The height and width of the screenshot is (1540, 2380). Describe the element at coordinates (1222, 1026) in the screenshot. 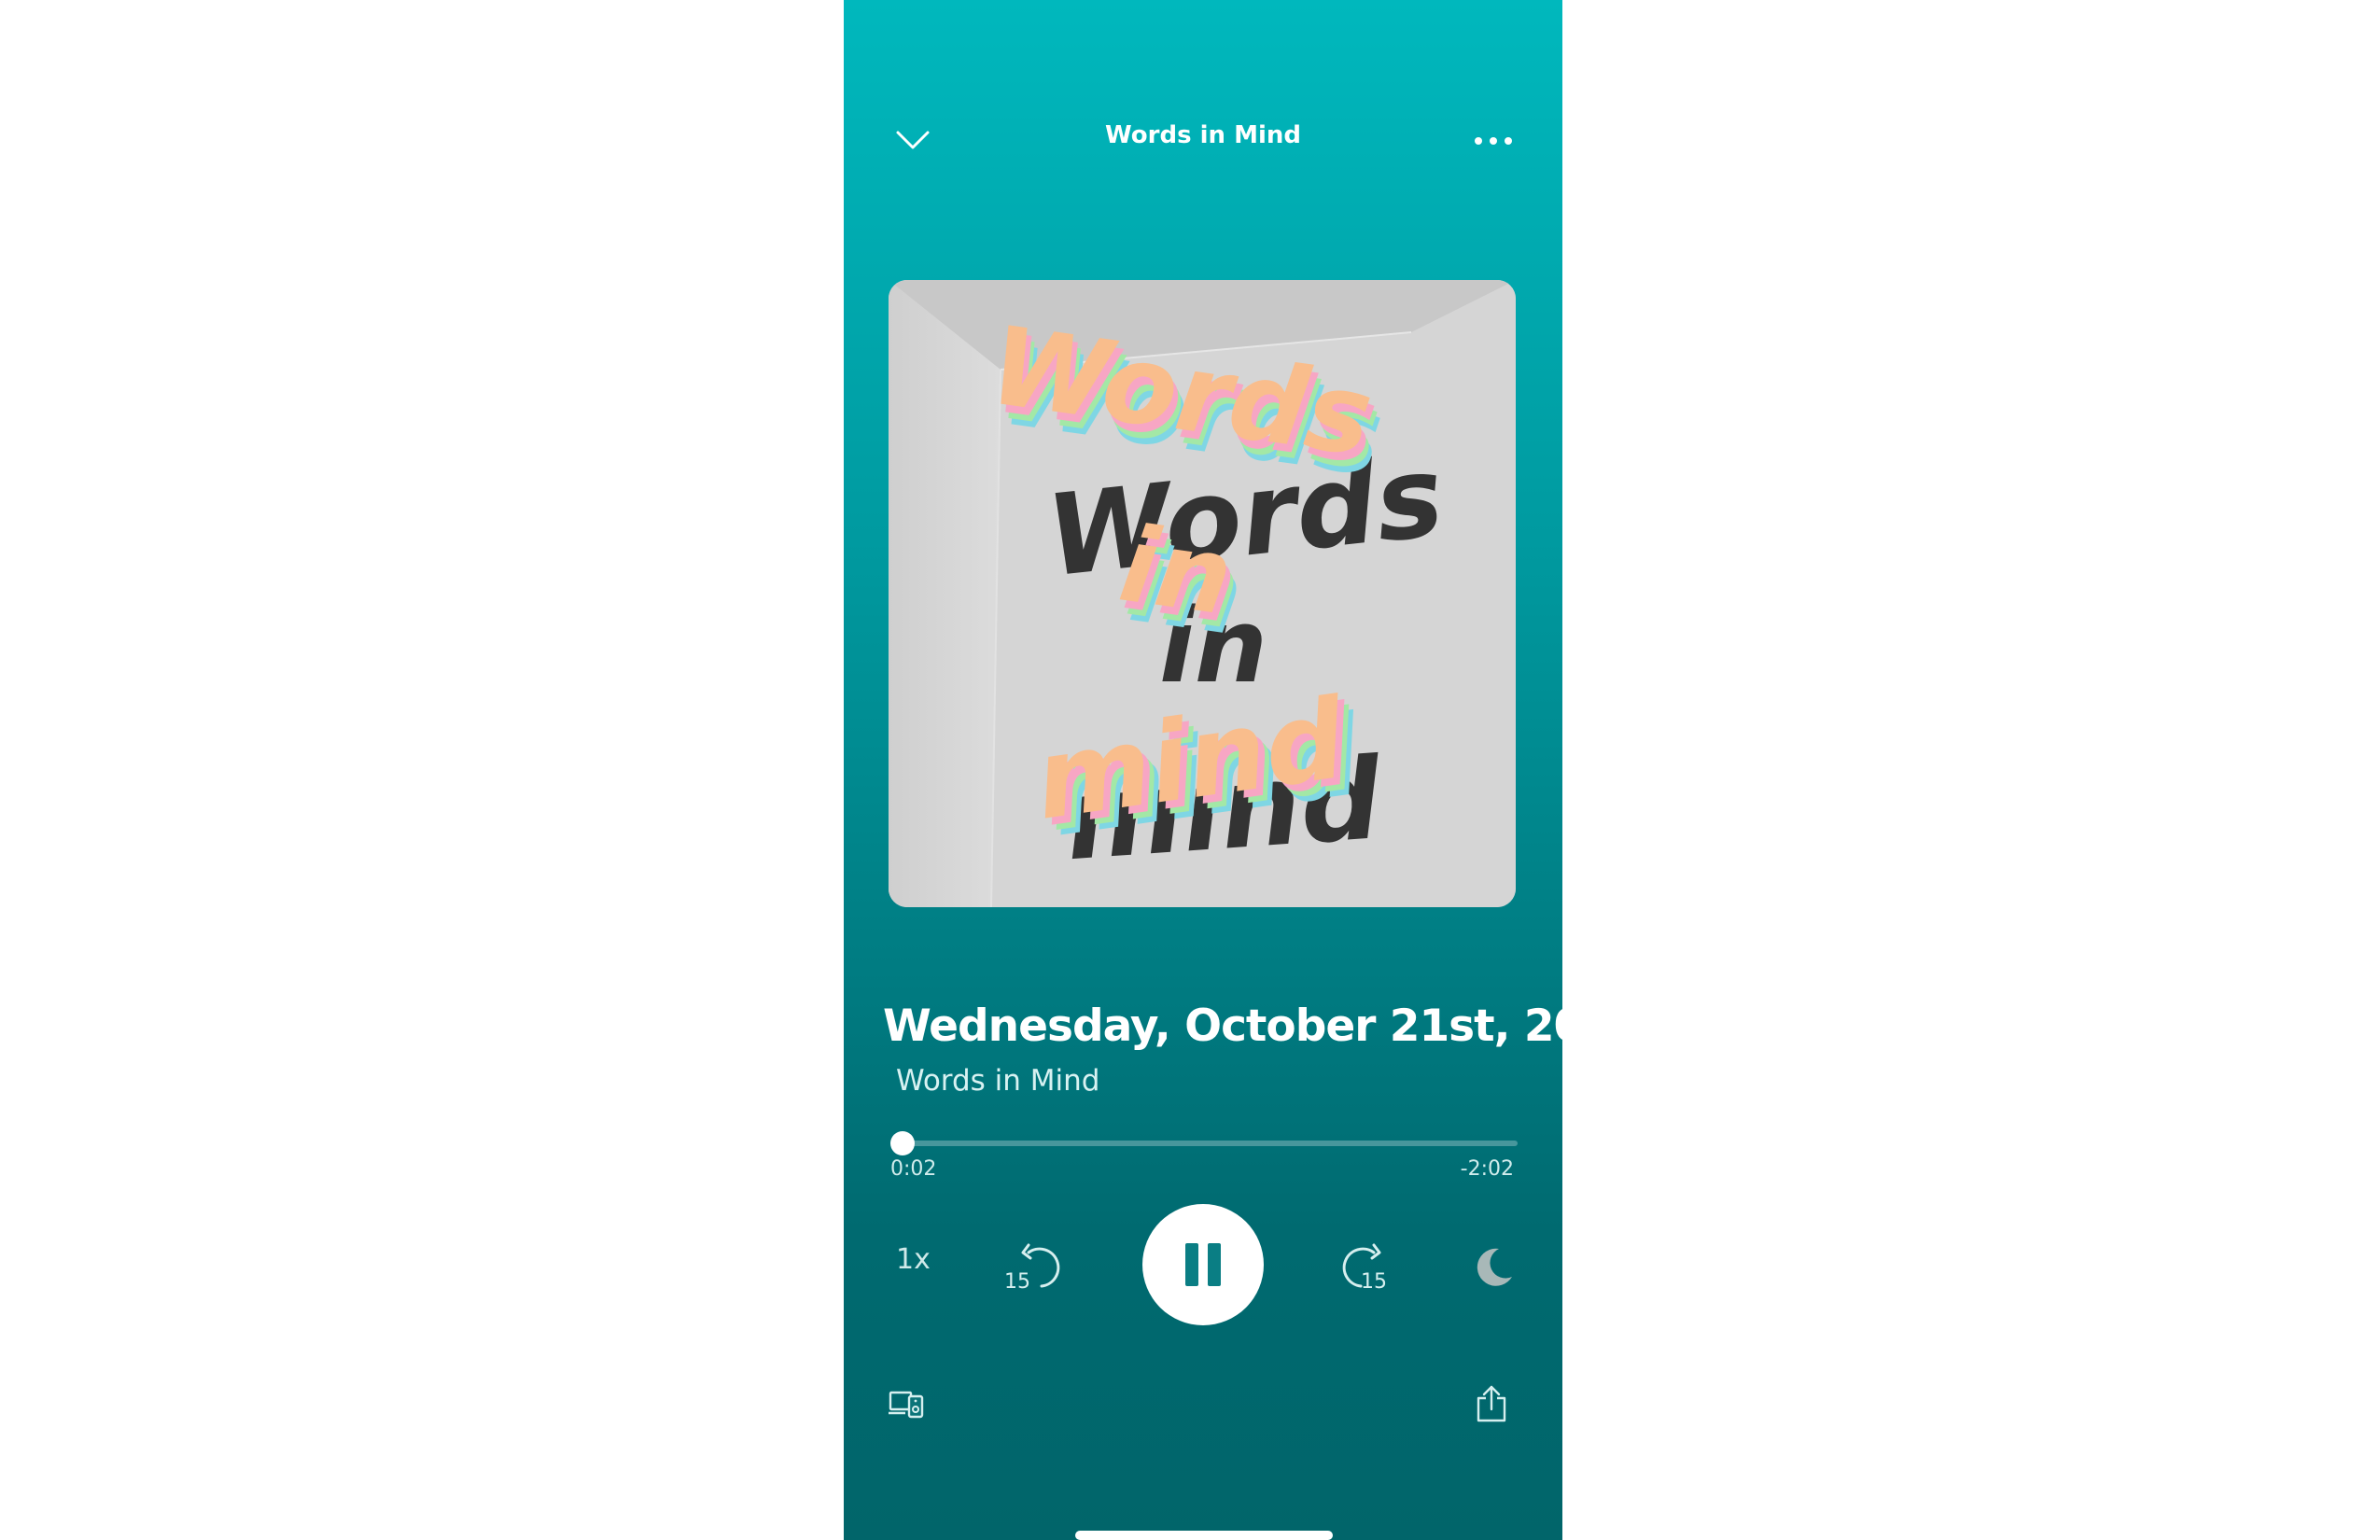

I see `episode-title: Wednesday, October 21st, 2020` at that location.